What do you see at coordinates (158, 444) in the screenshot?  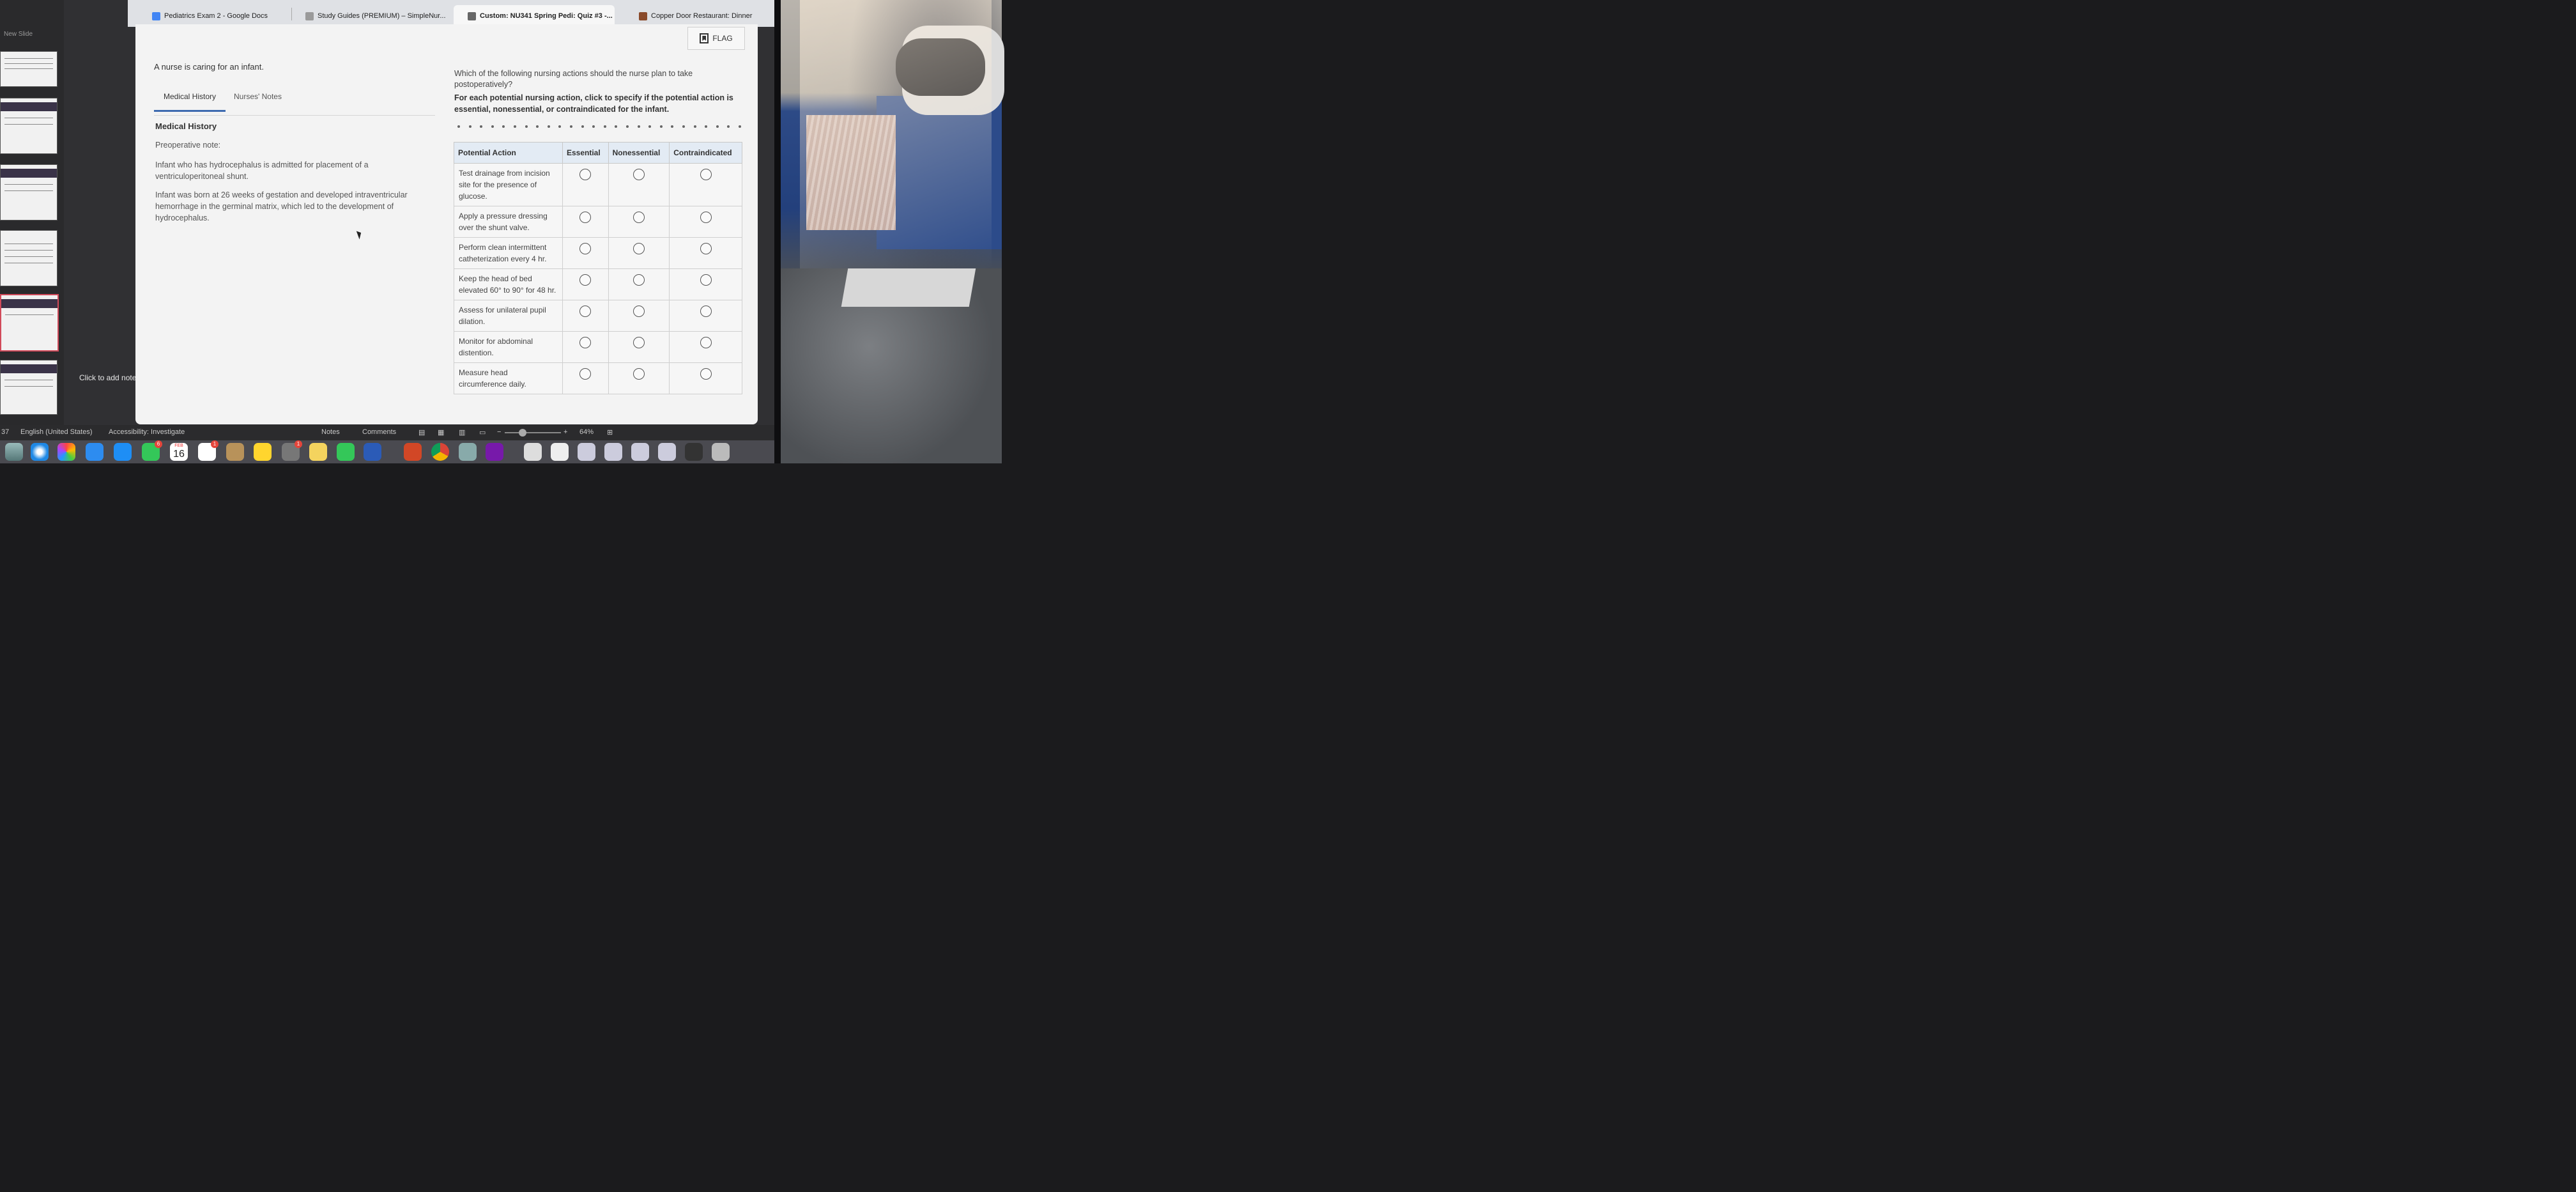 I see `notification-badge: 6` at bounding box center [158, 444].